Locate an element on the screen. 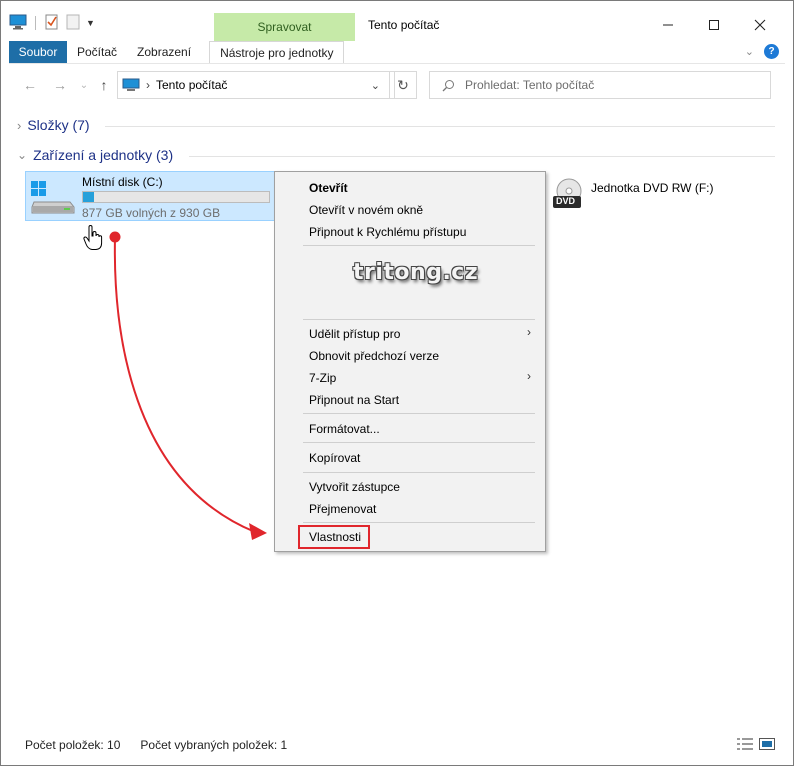 This screenshot has height=766, width=794. hand-cursor-icon is located at coordinates (93, 239).